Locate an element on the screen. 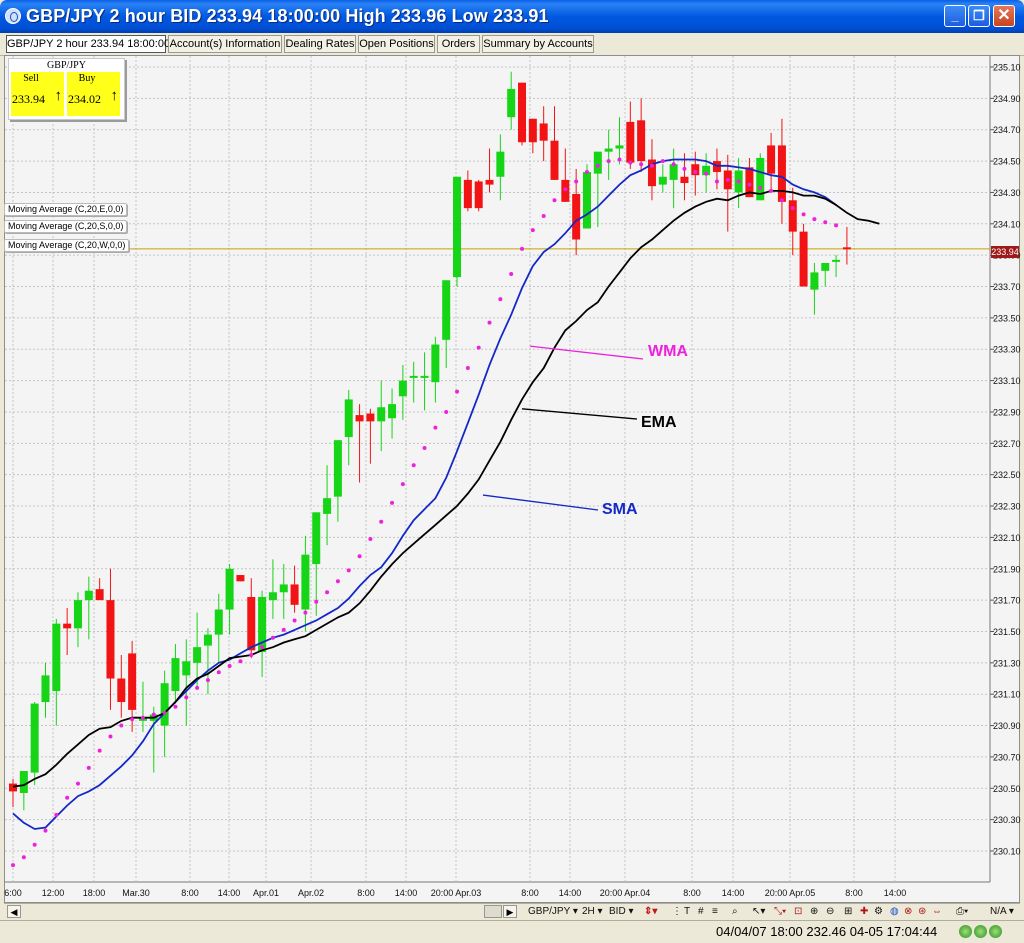 This screenshot has height=943, width=1024. signal-icon: ◍ is located at coordinates (894, 911).